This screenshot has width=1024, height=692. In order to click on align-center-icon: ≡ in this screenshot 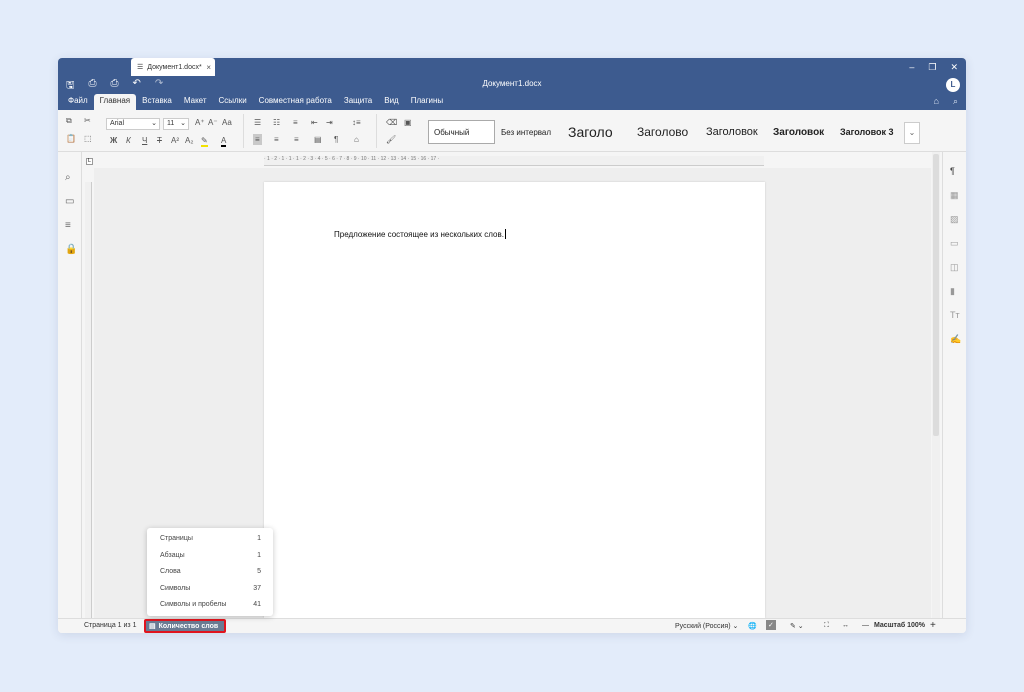, I will do `click(276, 139)`.